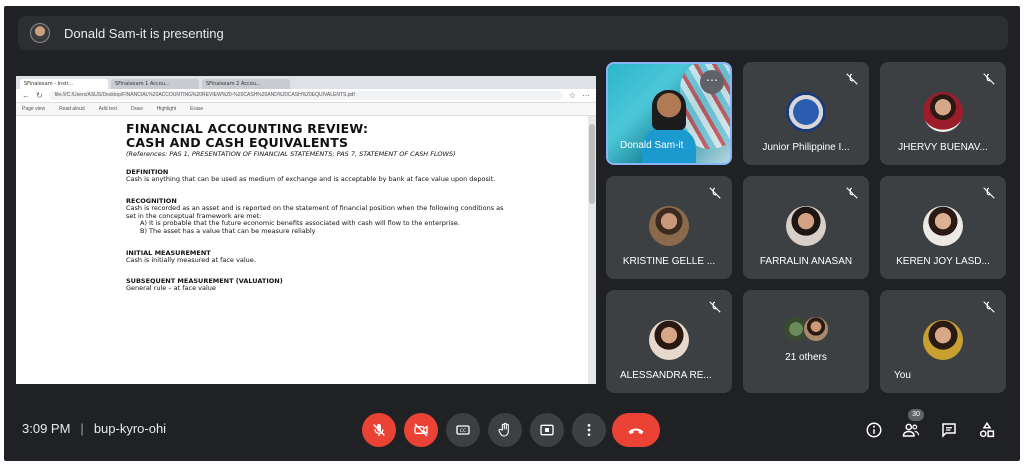 This screenshot has width=1024, height=465. I want to click on others-avatar-stack, so click(807, 330).